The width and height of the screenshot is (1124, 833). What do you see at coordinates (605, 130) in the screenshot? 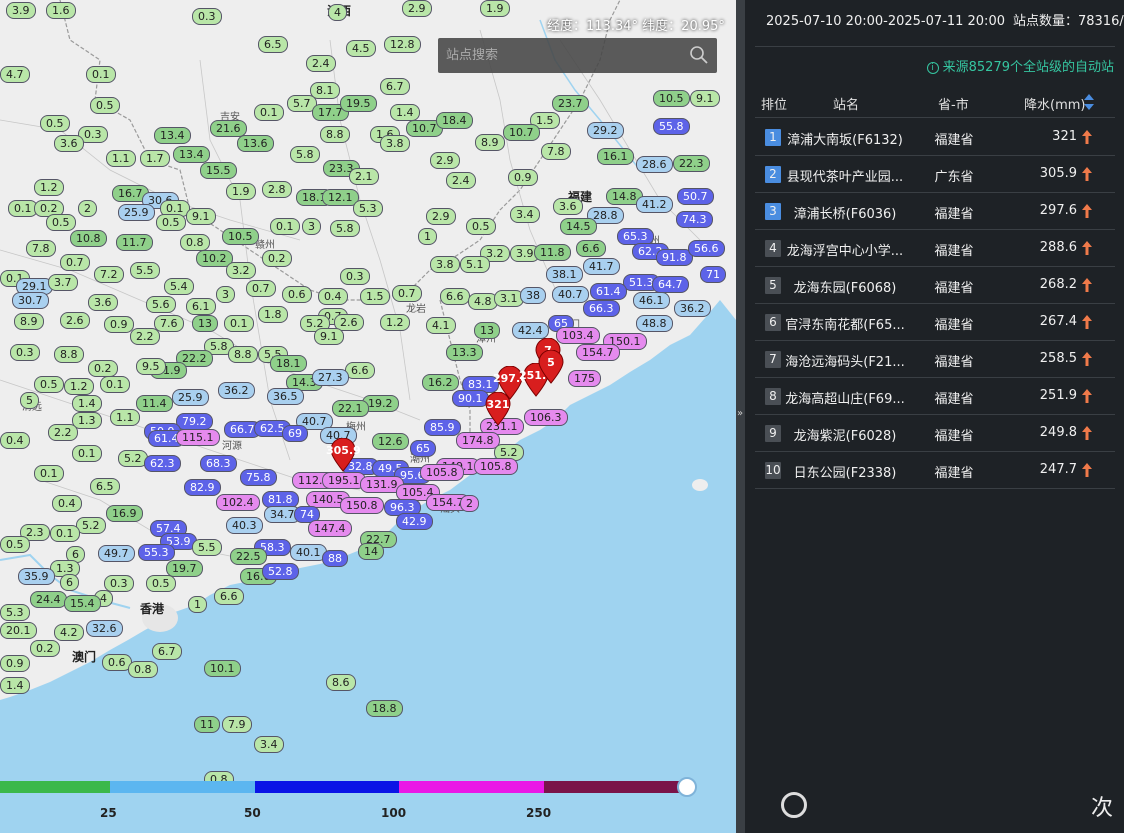
I see `station-value: 29.2` at bounding box center [605, 130].